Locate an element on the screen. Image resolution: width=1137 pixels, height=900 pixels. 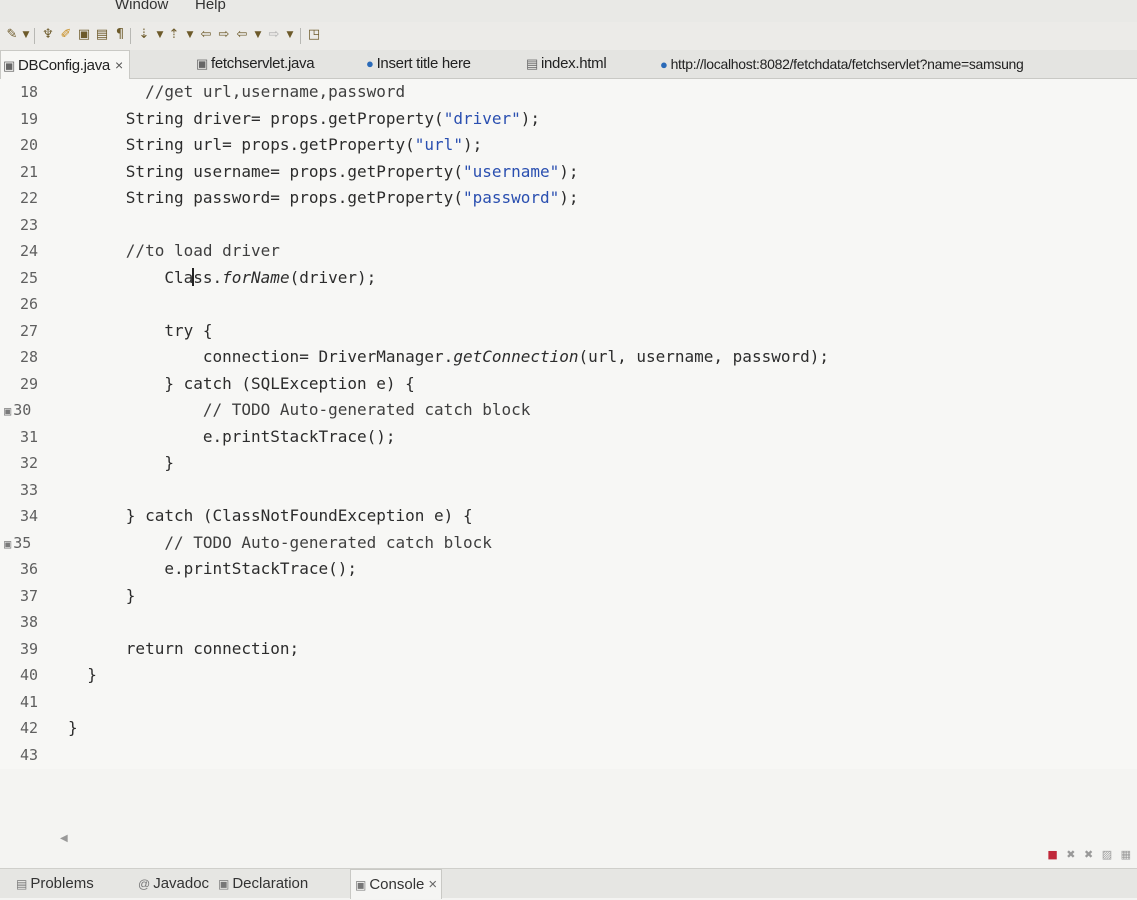
forward-icon: ⇨ is located at coordinates (274, 35).